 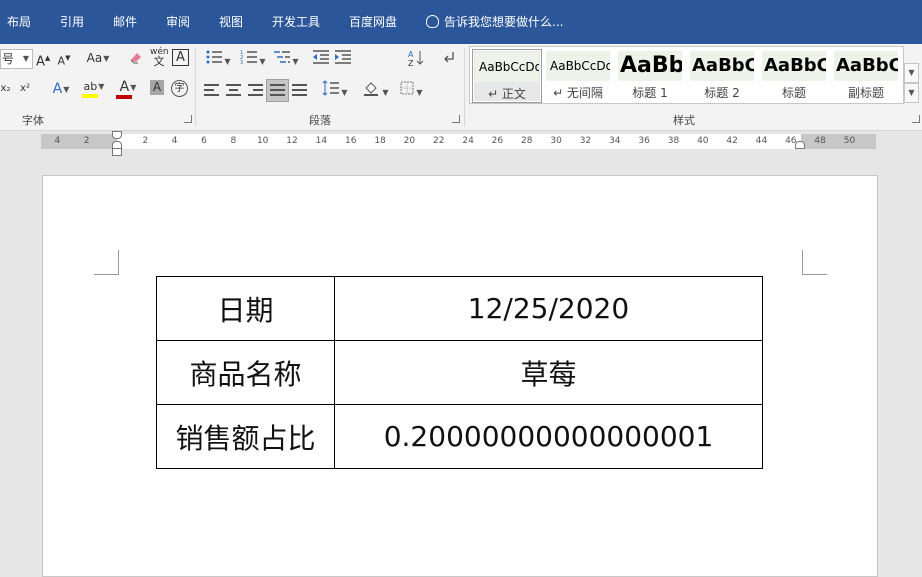 What do you see at coordinates (94, 58) in the screenshot?
I see `change-case-icon: Aa` at bounding box center [94, 58].